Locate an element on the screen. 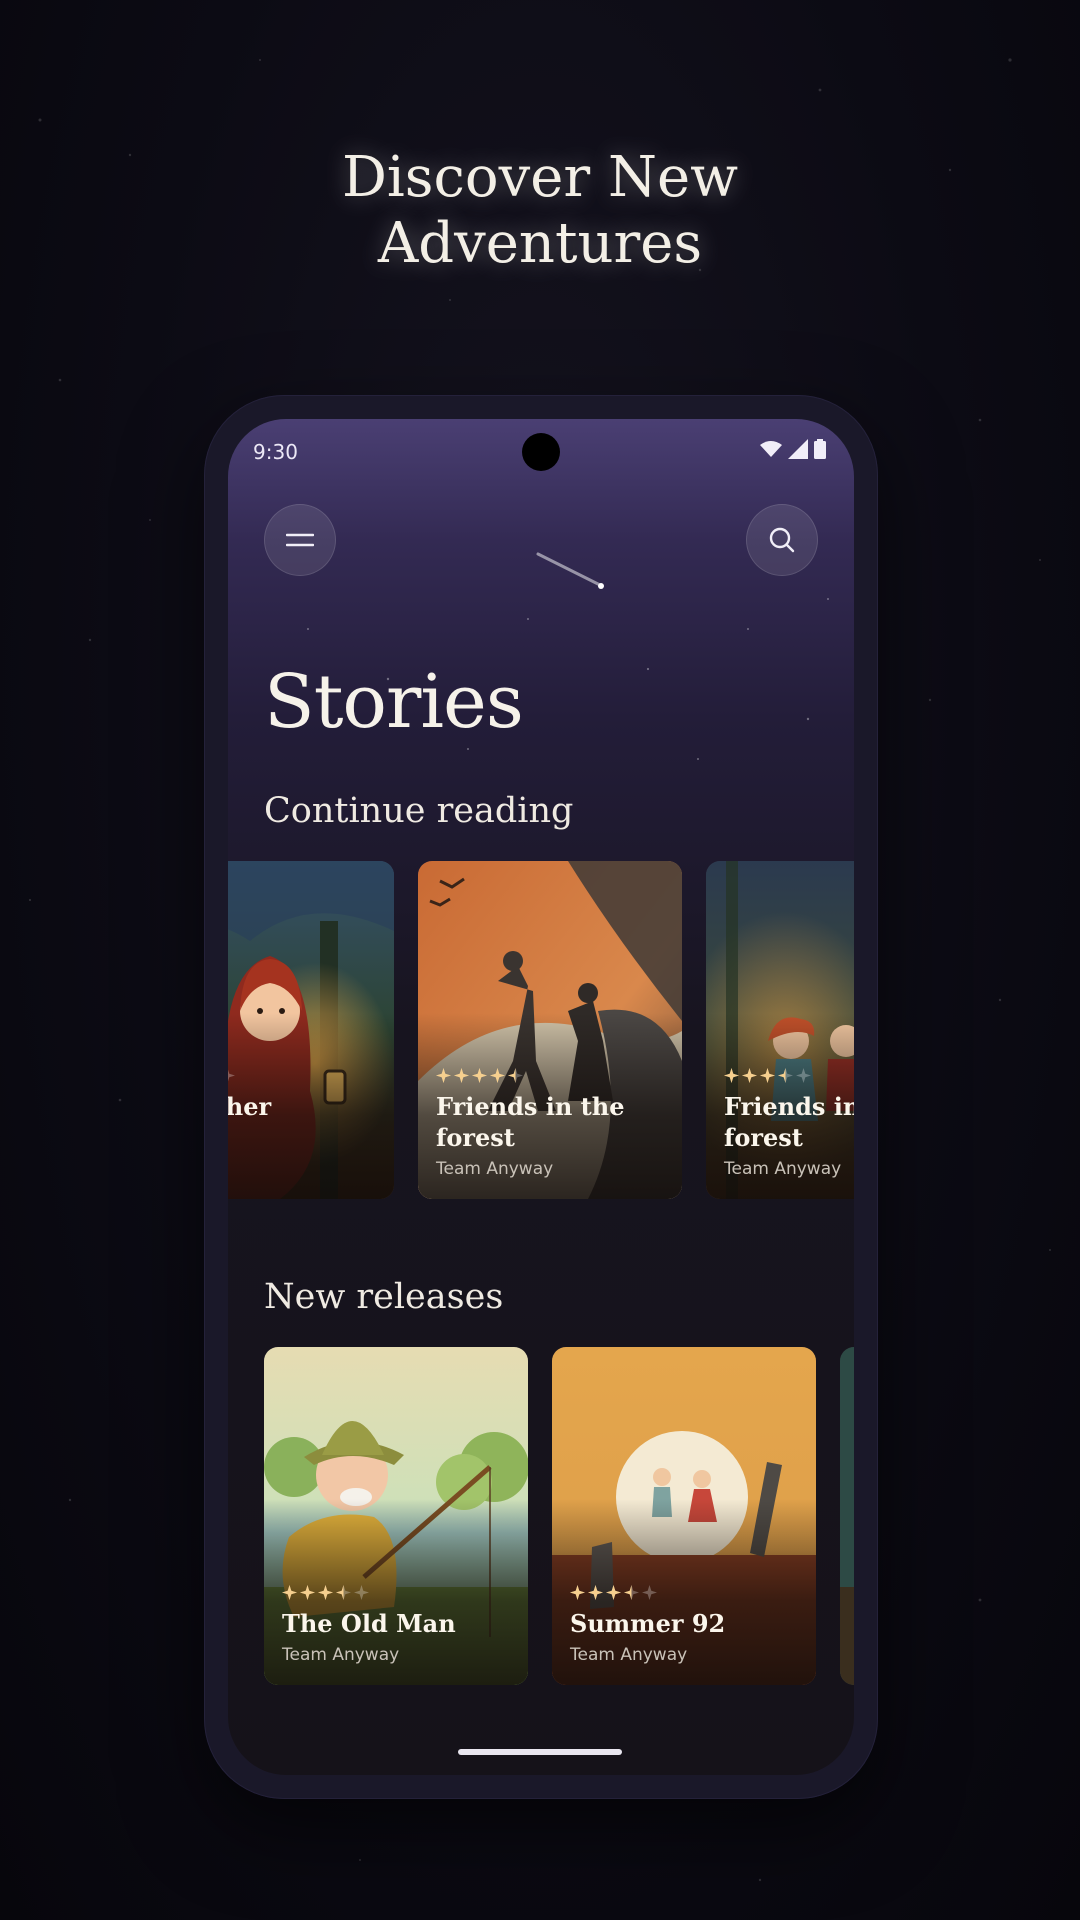  card-author: way is located at coordinates (306, 1169).